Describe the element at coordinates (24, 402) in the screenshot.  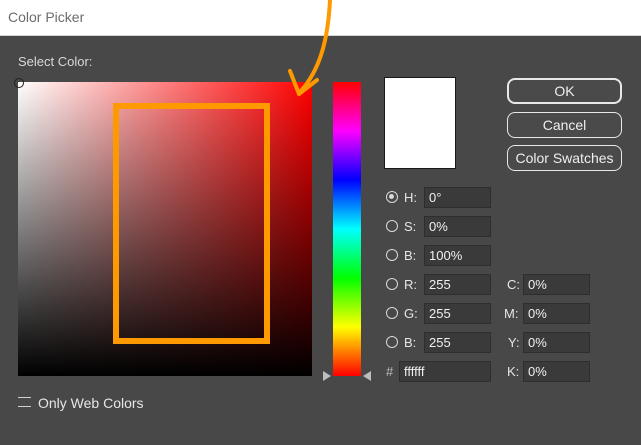
I see `only-web-colors-checkbox` at that location.